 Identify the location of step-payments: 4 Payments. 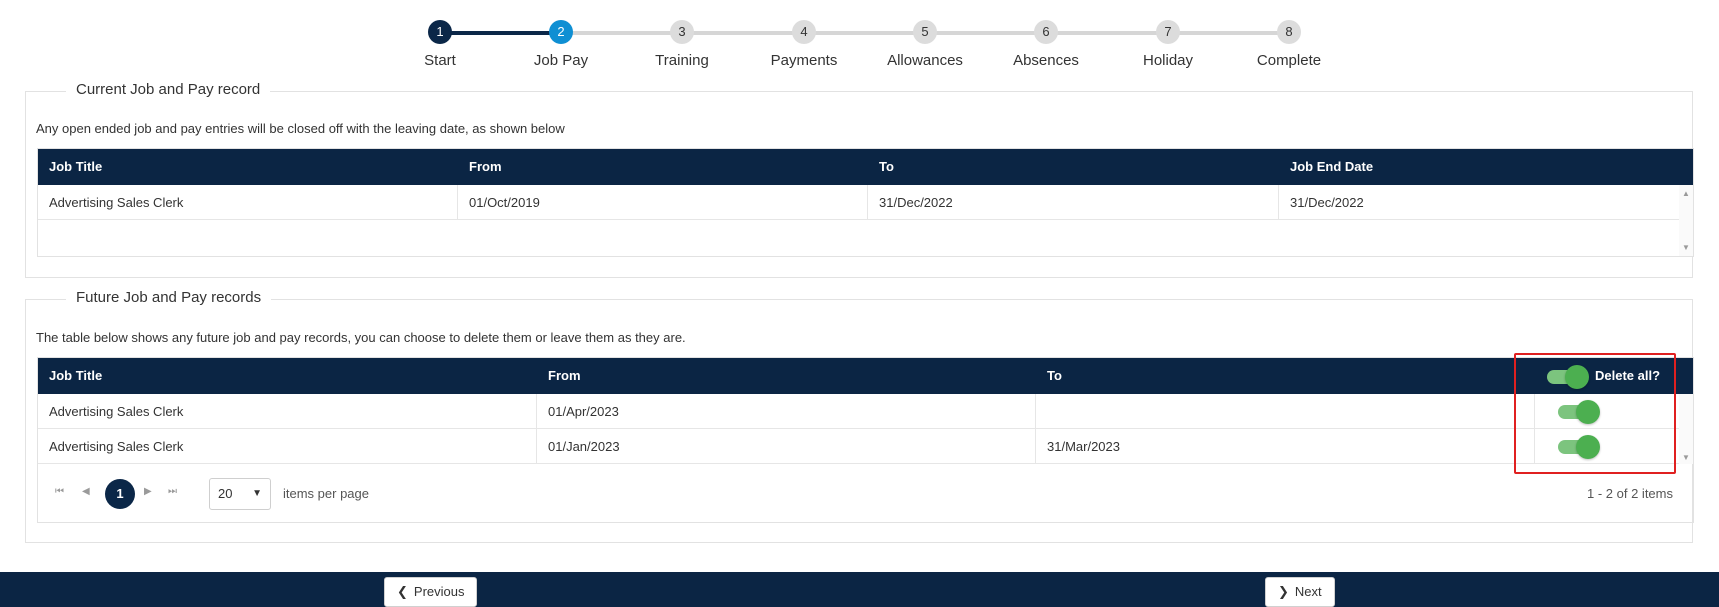
(804, 44).